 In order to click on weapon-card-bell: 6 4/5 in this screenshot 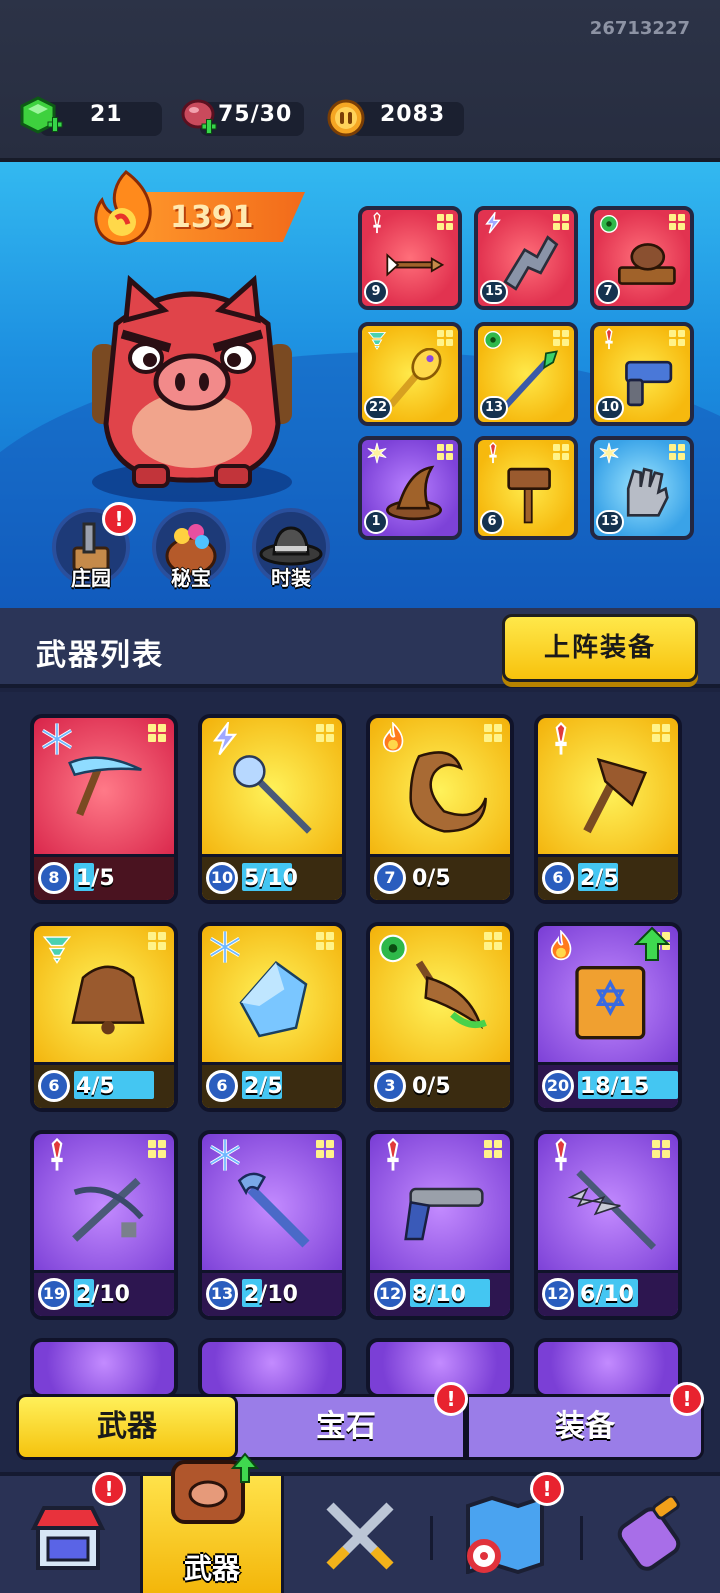, I will do `click(104, 1017)`.